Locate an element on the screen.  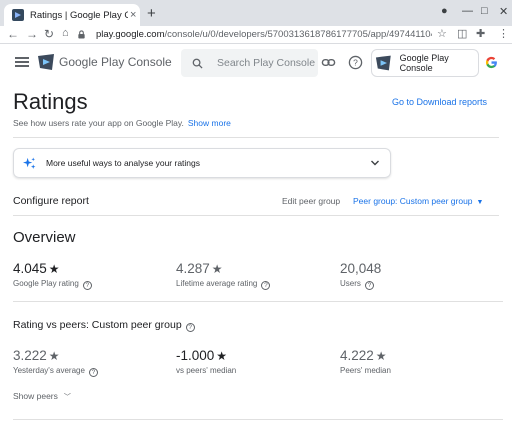
url-host: play.google.com is located at coordinates (130, 34).